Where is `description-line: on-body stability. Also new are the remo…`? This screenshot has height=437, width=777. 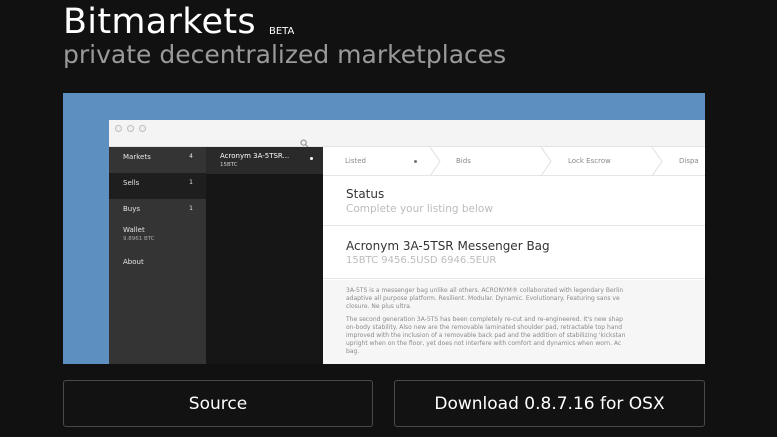 description-line: on-body stability. Also new are the remo… is located at coordinates (484, 327).